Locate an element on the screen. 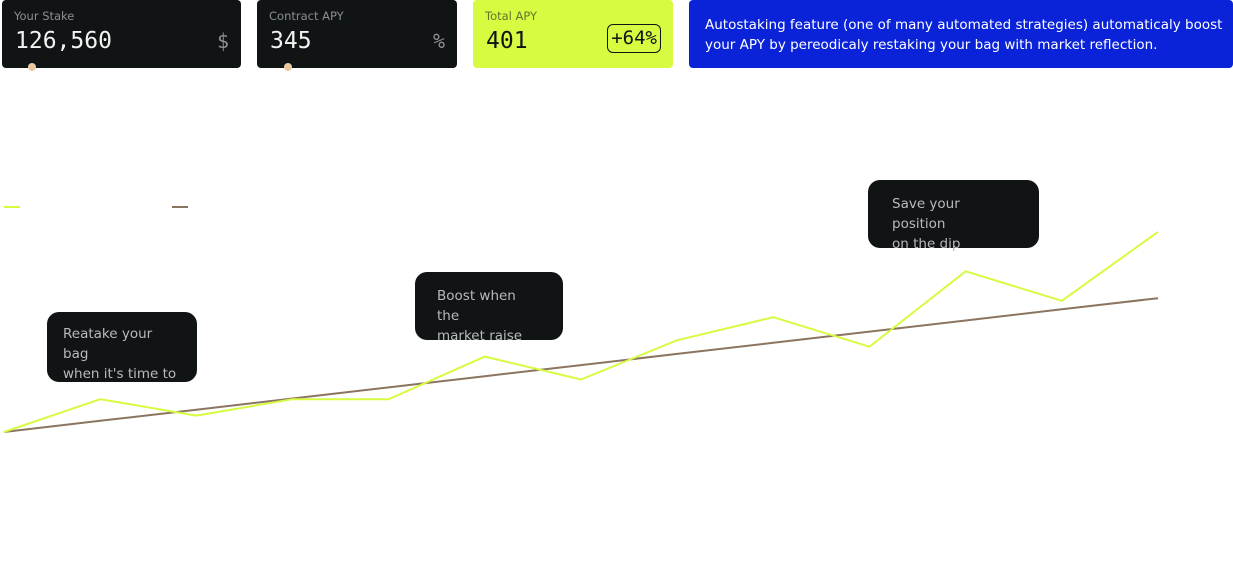 The width and height of the screenshot is (1233, 584). boost-tooltip-line2: market raise is located at coordinates (480, 336).